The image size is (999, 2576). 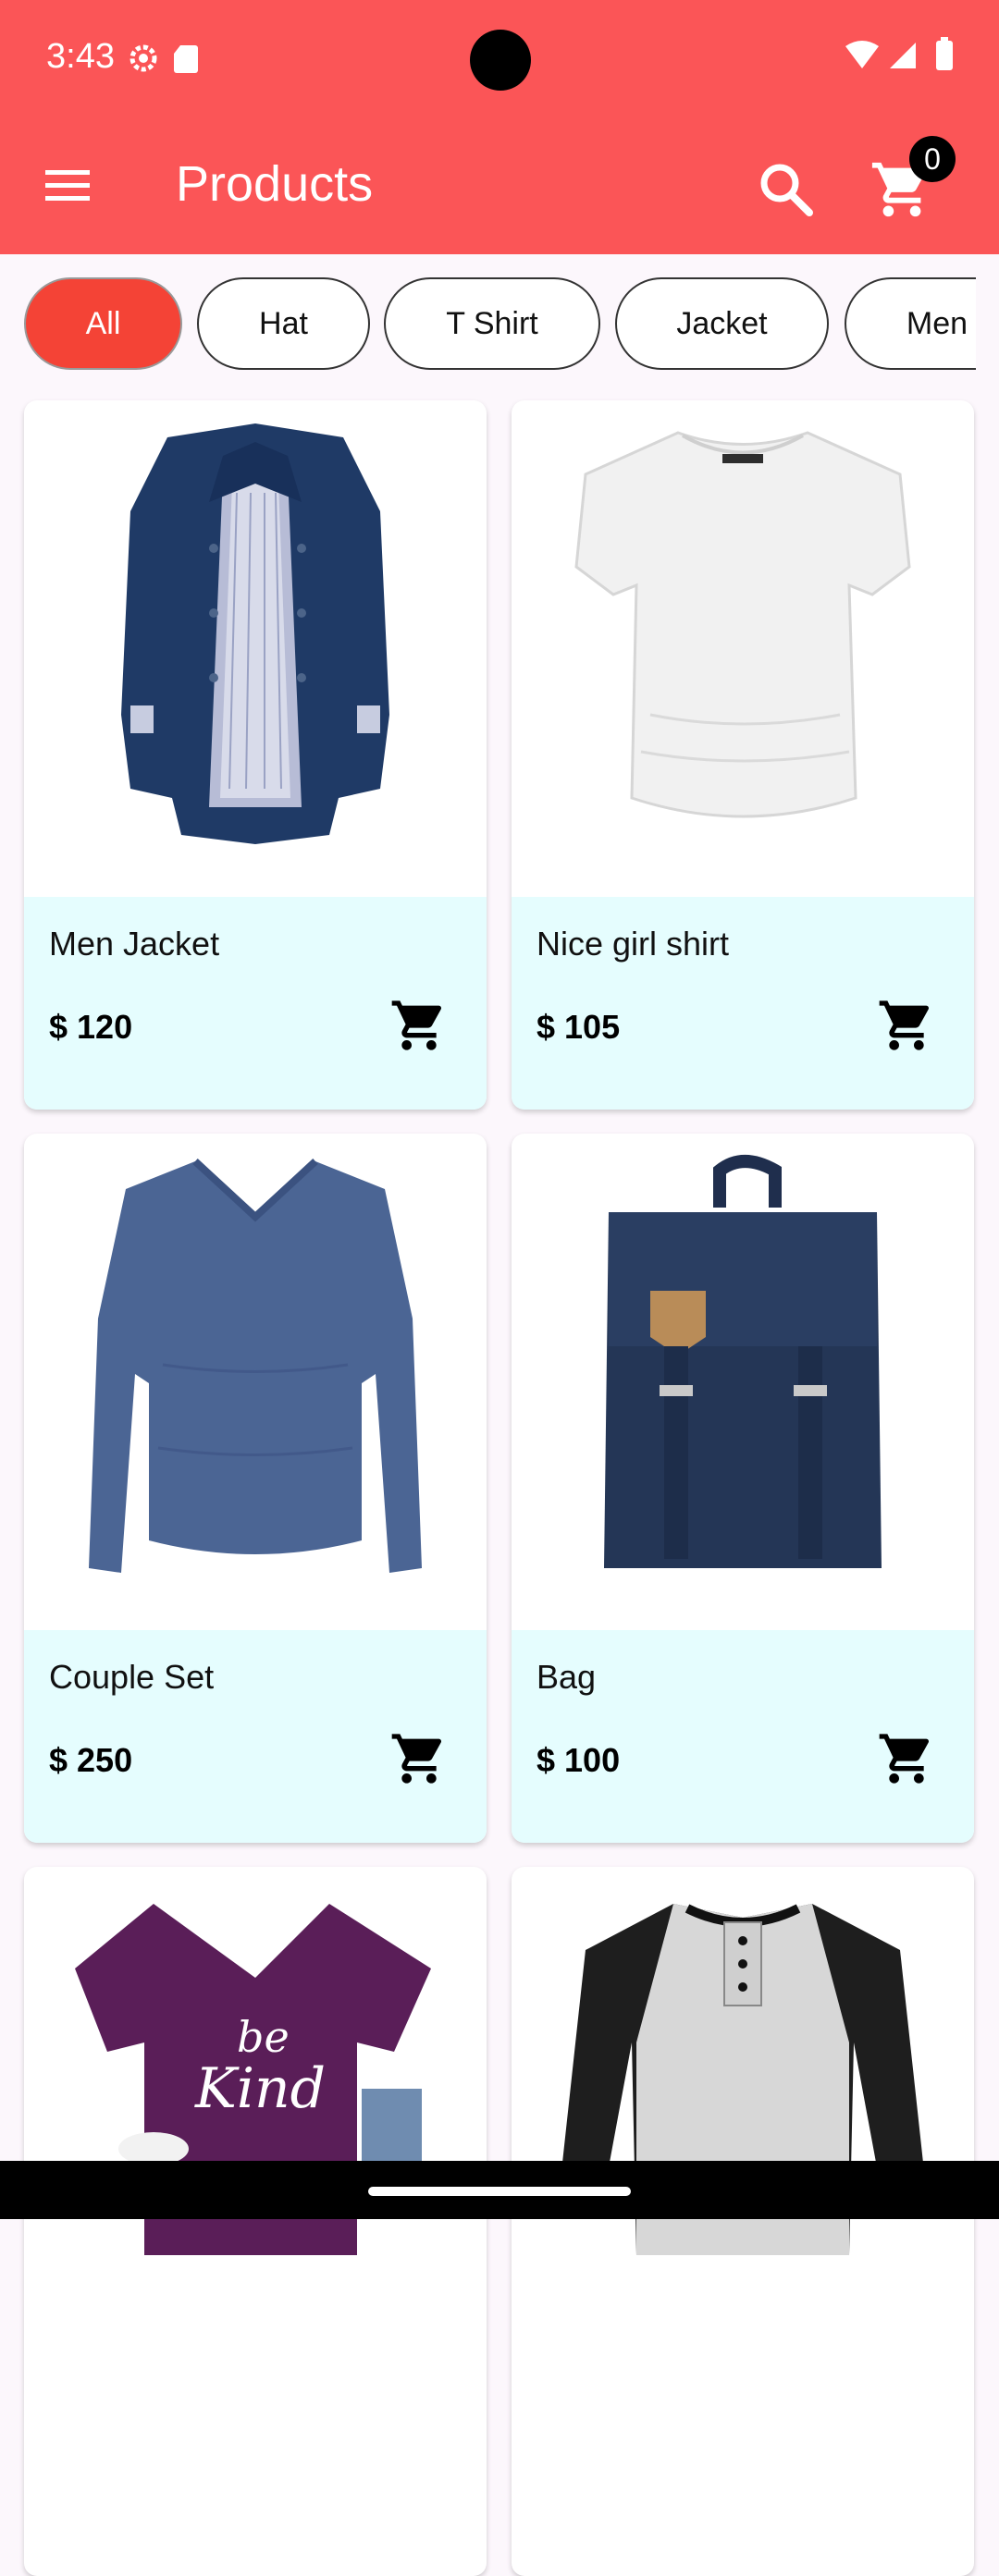 I want to click on status-icons-left, so click(x=166, y=61).